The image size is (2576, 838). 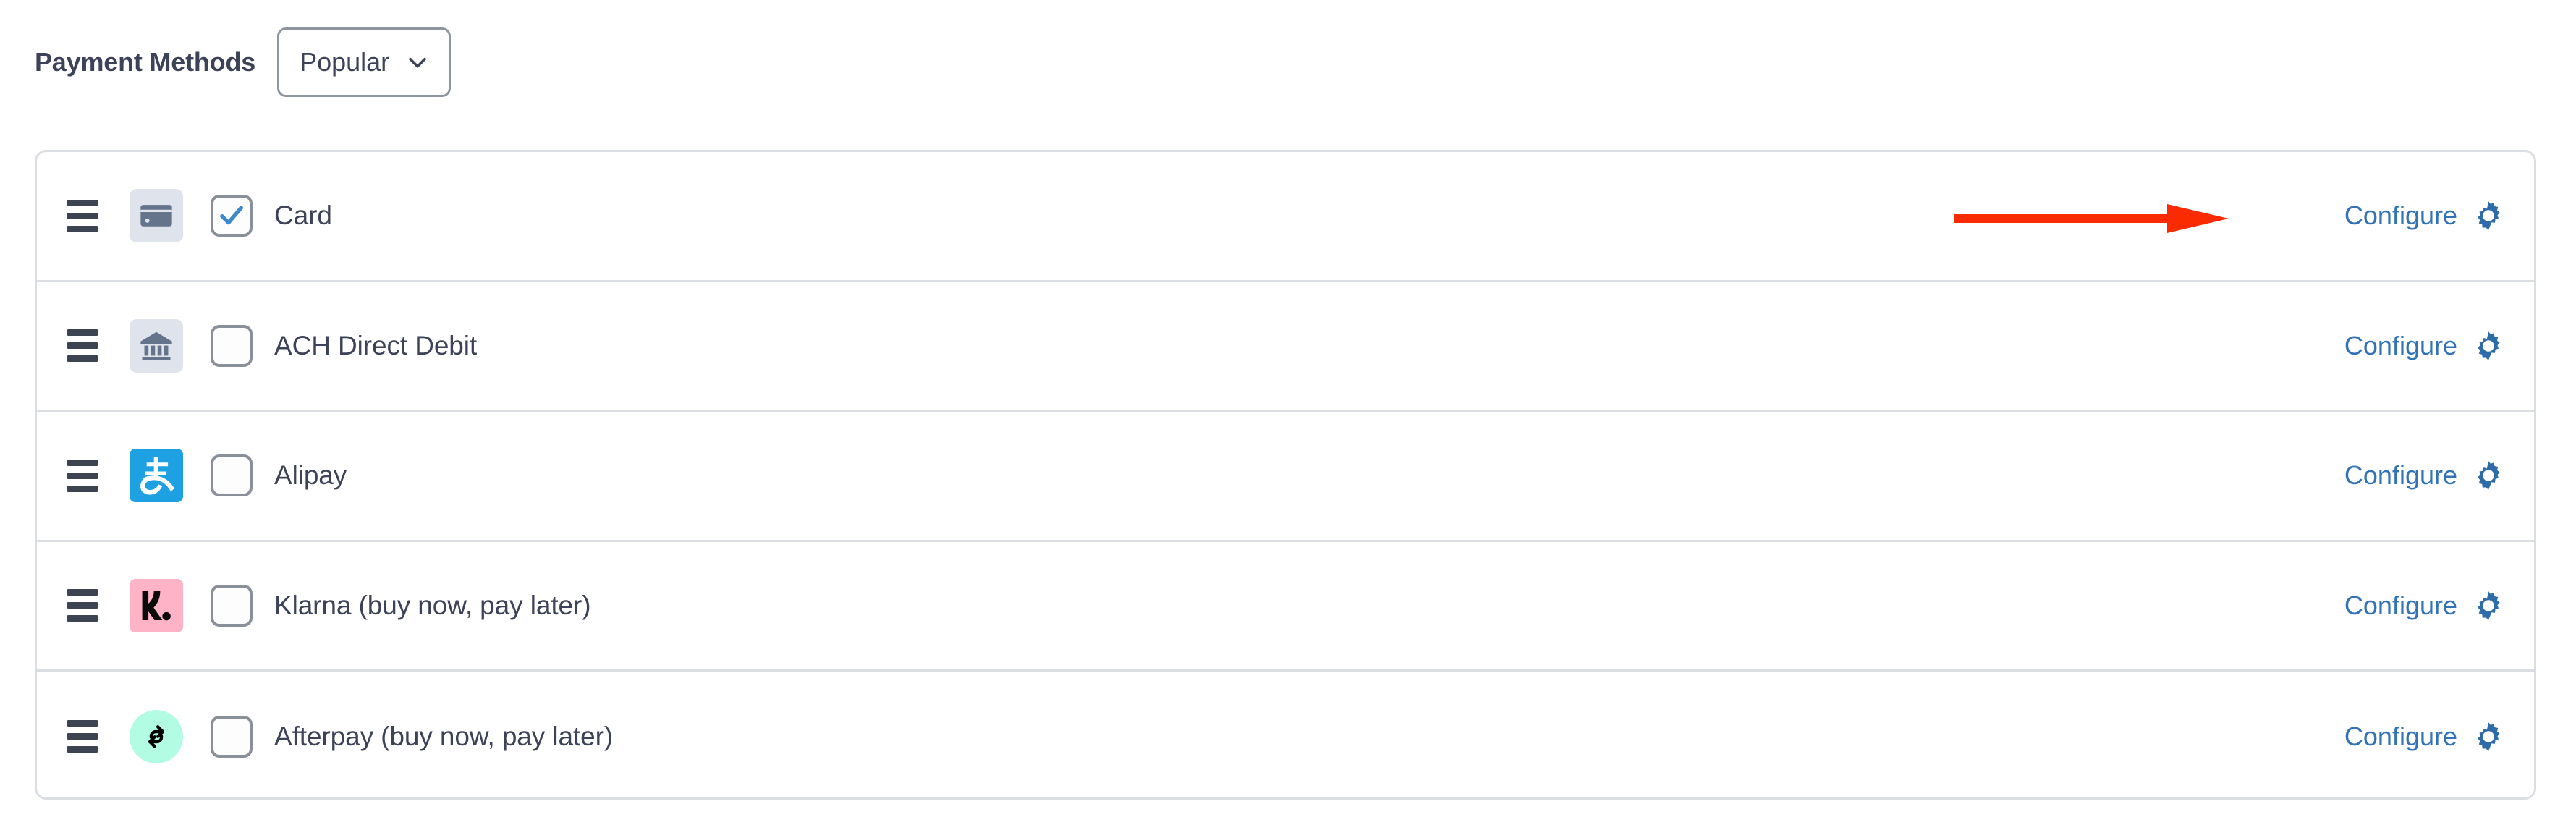 What do you see at coordinates (232, 605) in the screenshot?
I see `enable-klarna-checkbox` at bounding box center [232, 605].